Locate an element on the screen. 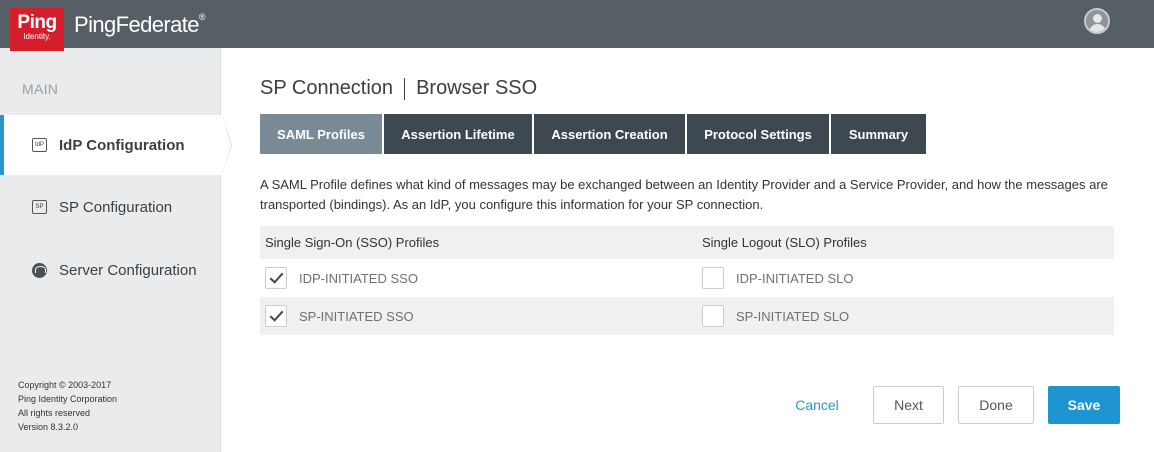  idp-initiated-slo-label: IDP-INITIATED SLO is located at coordinates (795, 278).